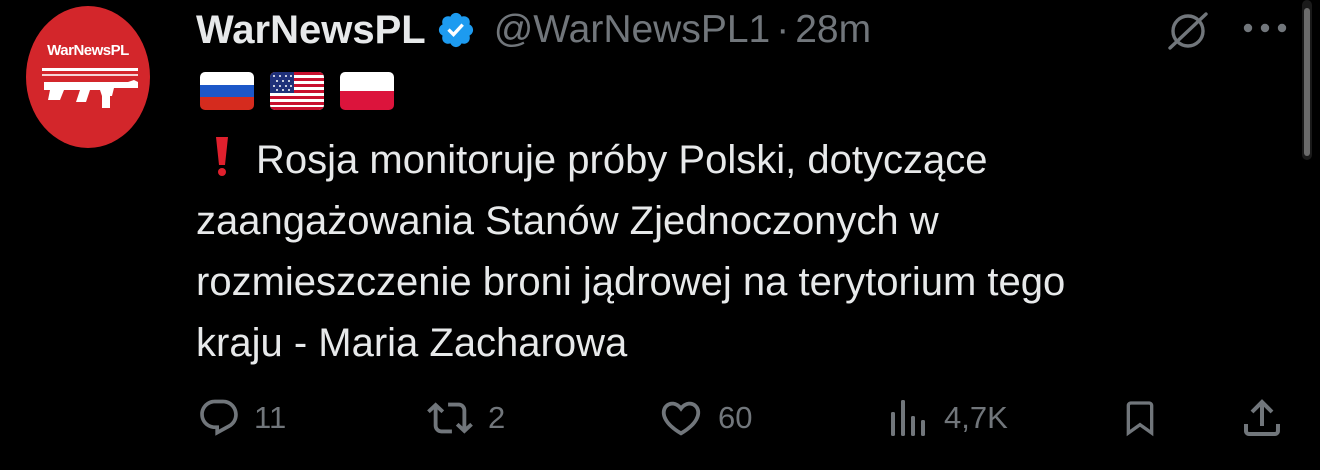 This screenshot has width=1320, height=470. Describe the element at coordinates (833, 30) in the screenshot. I see `timestamp: 28m` at that location.